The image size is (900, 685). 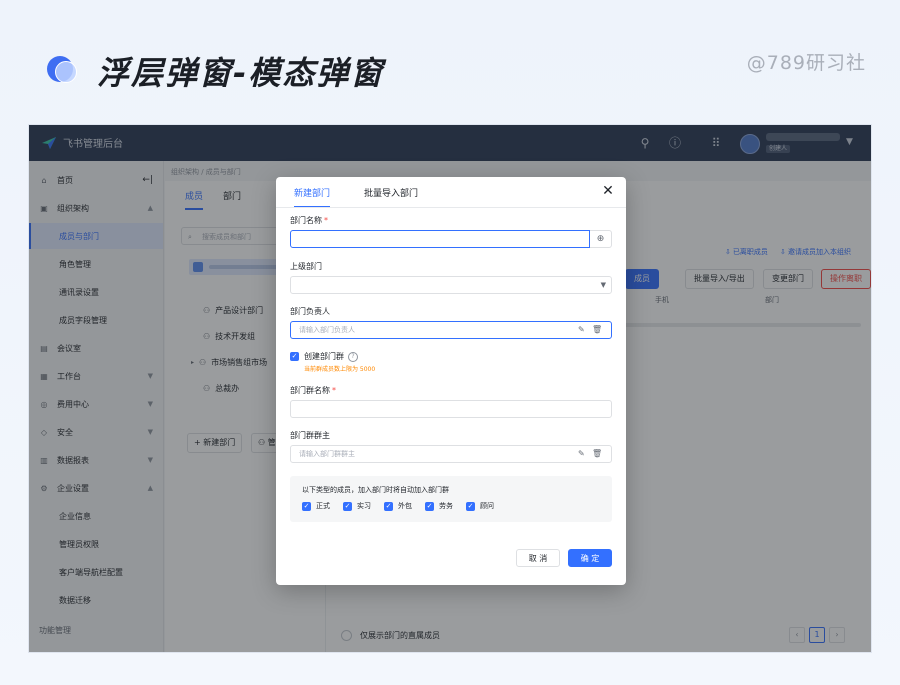 I want to click on dept-owner-input, so click(x=451, y=330).